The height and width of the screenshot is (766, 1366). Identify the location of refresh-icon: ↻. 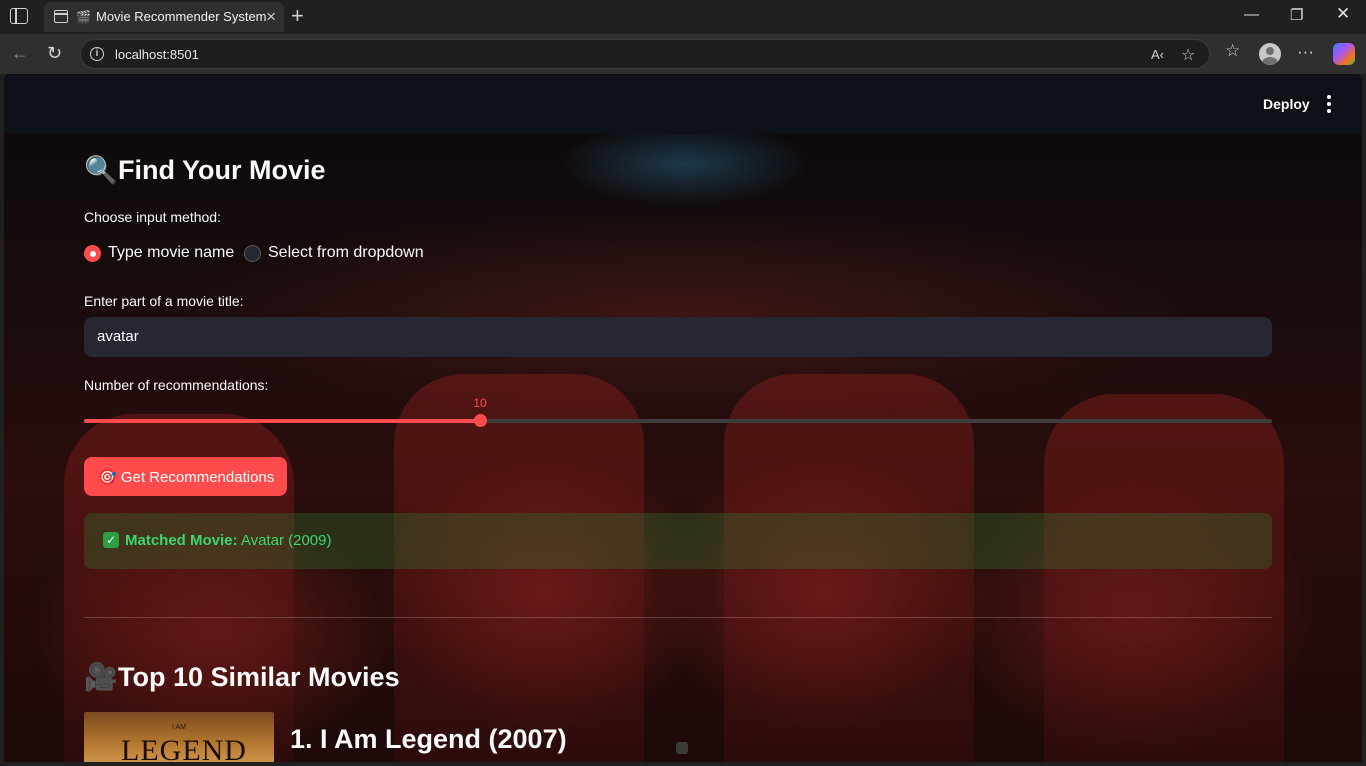
(54, 53).